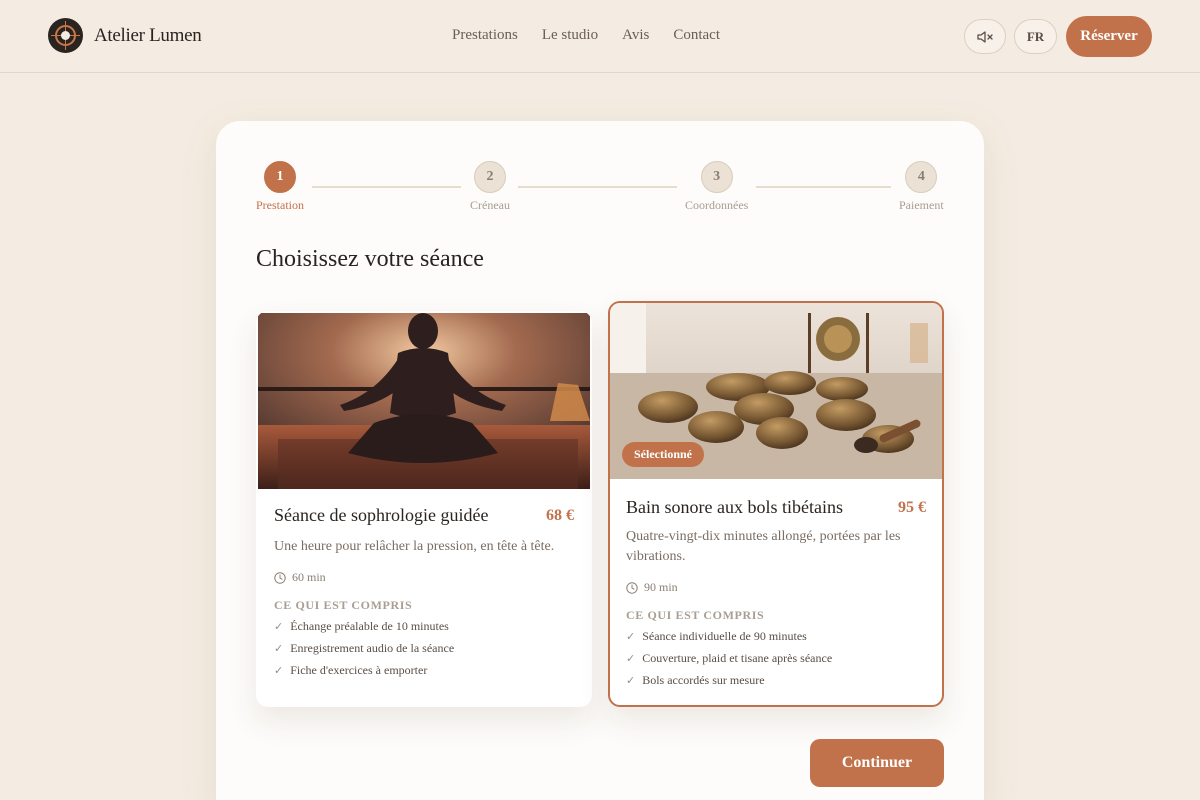 The height and width of the screenshot is (800, 1200). I want to click on list-item: ✓ Fiche d'exercices à emporter, so click(351, 669).